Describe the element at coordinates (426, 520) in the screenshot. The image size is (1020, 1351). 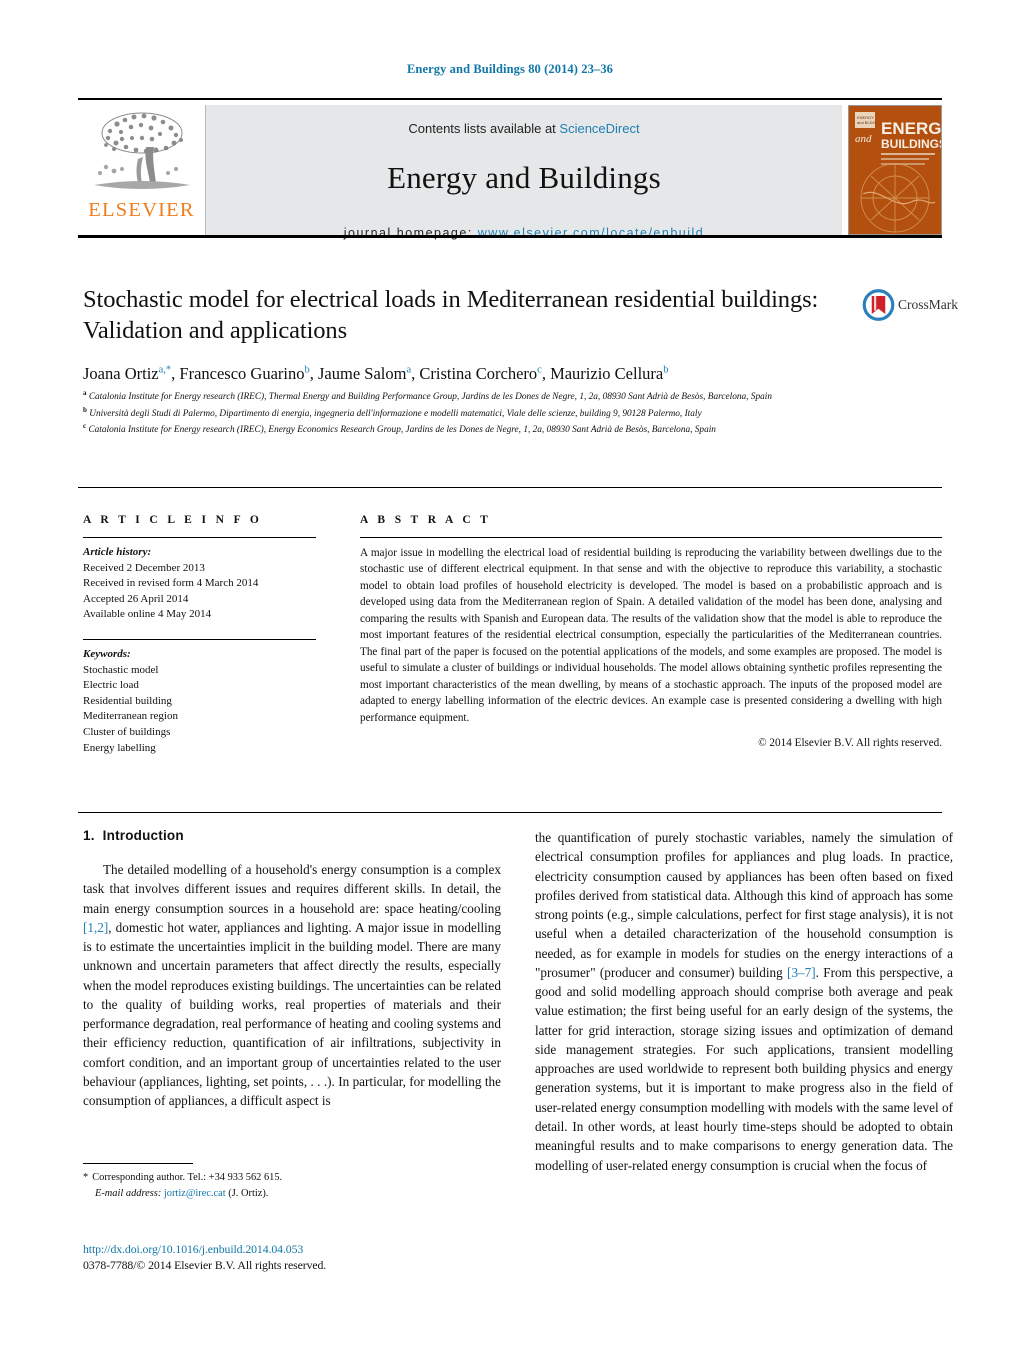
I see `abstract-heading: A B S T R A C T` at that location.